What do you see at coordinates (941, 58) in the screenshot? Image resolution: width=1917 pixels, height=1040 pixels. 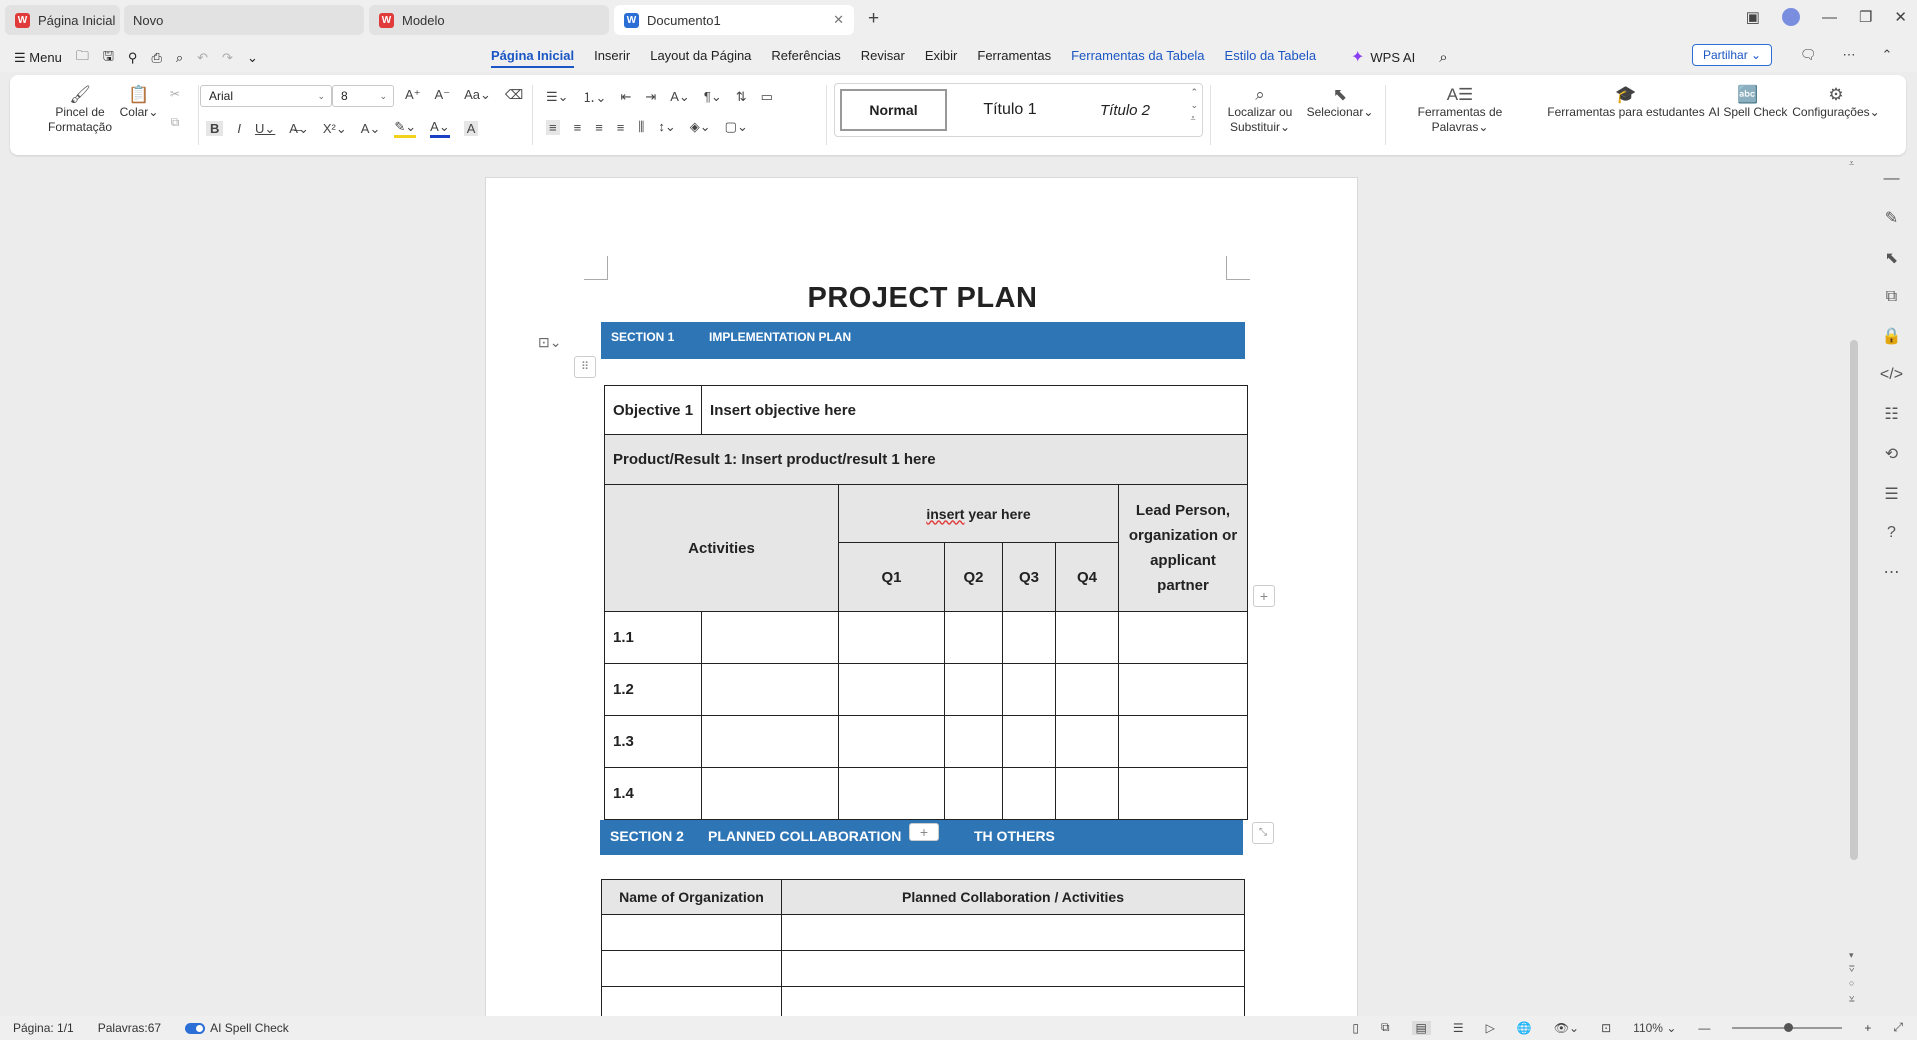 I see `tab-exibir: Exibir` at bounding box center [941, 58].